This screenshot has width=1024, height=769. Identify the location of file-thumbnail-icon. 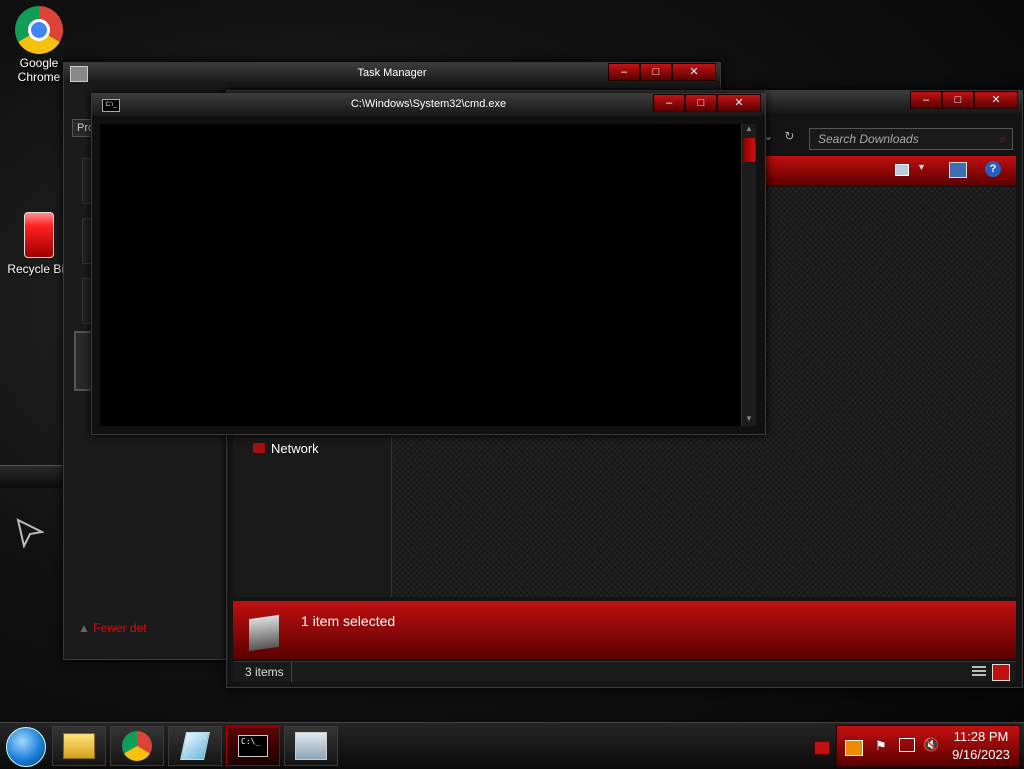
(264, 633).